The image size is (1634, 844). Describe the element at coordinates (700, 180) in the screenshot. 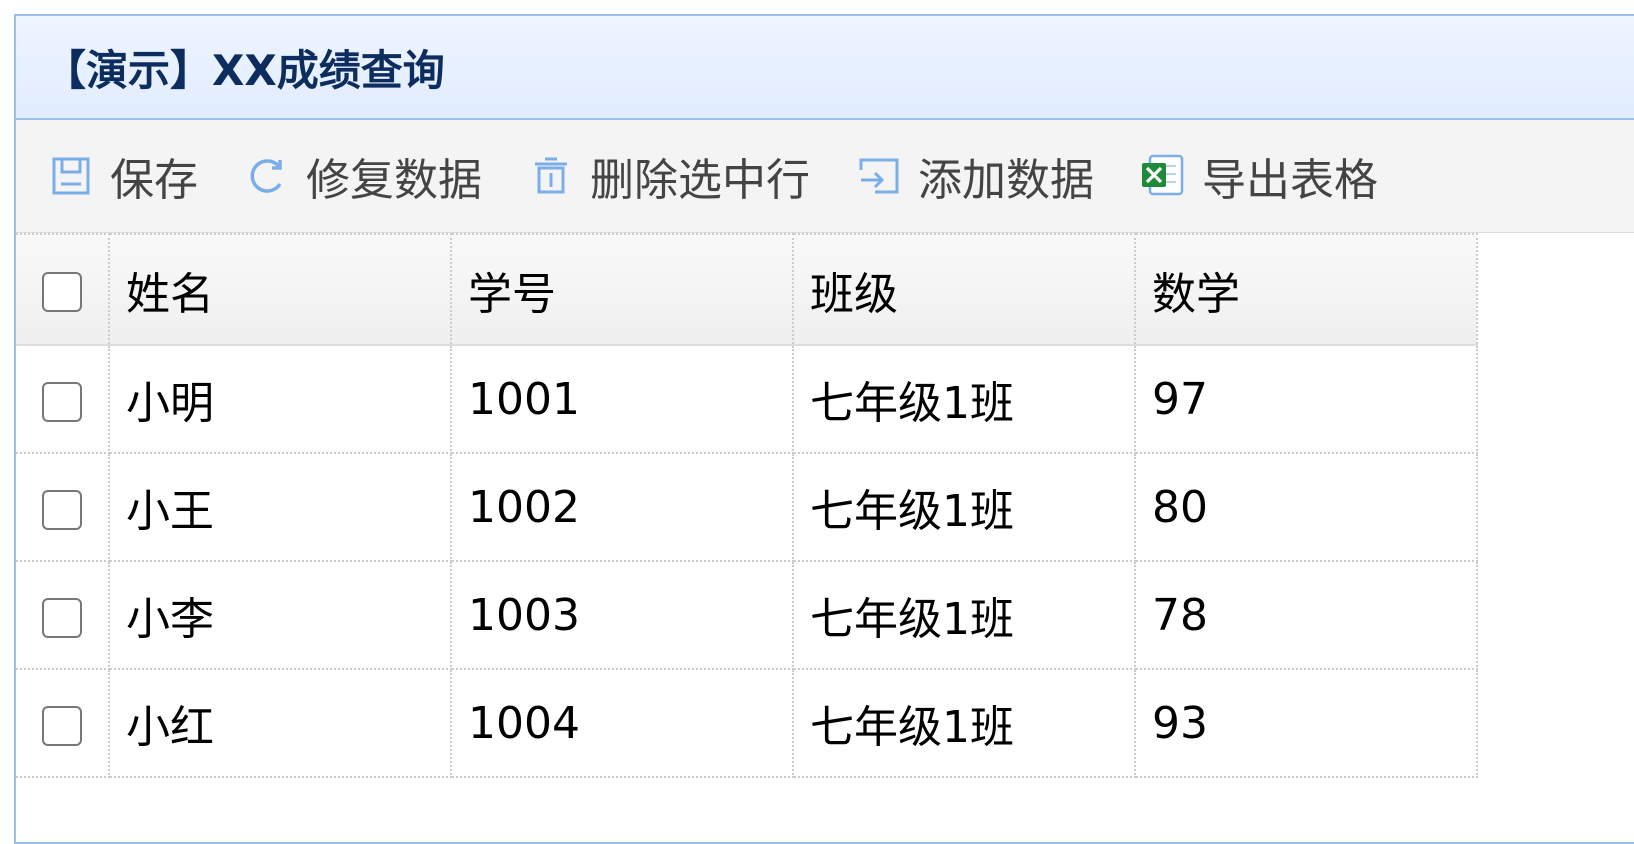

I see `delete-selected-button-label: 删除选中行` at that location.